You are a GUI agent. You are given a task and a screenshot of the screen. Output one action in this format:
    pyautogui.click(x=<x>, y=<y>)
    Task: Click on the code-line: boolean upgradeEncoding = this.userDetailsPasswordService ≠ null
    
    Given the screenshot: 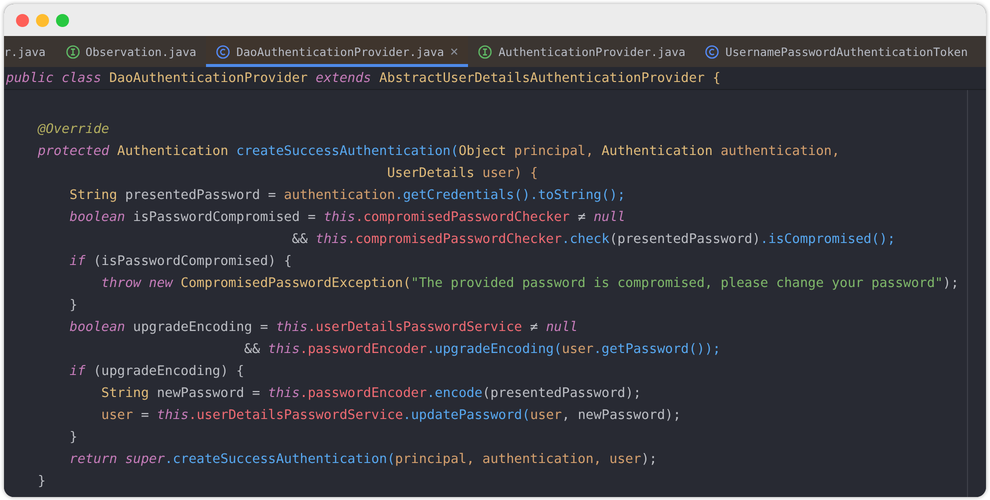 What is the action you would take?
    pyautogui.click(x=323, y=327)
    